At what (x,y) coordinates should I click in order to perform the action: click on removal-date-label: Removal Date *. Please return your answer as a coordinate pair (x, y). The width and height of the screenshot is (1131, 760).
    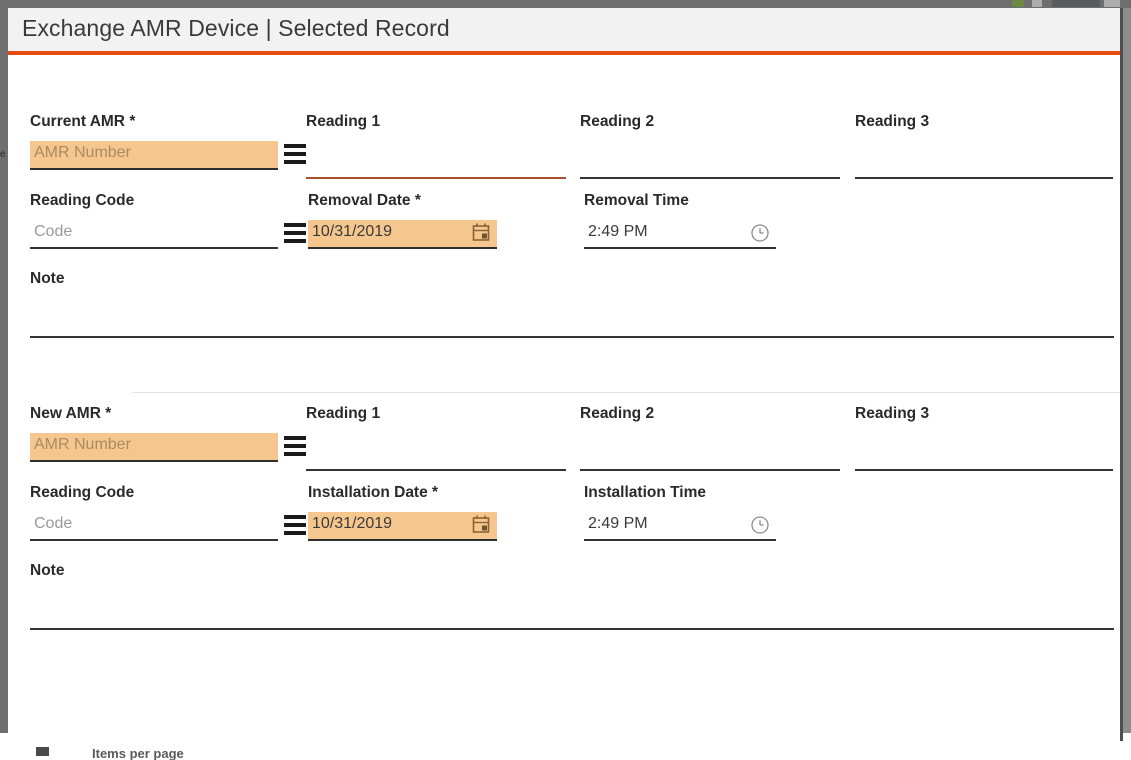
    Looking at the image, I should click on (402, 201).